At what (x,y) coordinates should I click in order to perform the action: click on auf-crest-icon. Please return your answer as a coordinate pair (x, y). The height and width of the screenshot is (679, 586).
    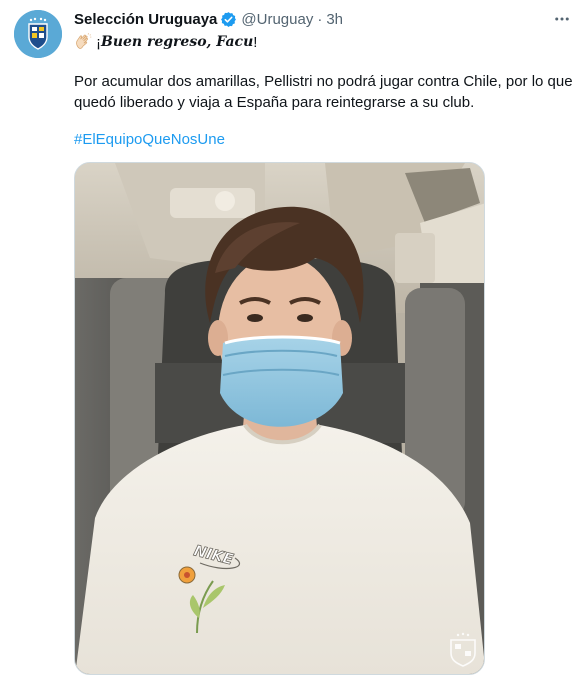
    Looking at the image, I should click on (38, 34).